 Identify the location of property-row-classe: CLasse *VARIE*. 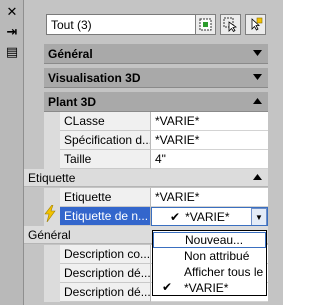
(156, 121).